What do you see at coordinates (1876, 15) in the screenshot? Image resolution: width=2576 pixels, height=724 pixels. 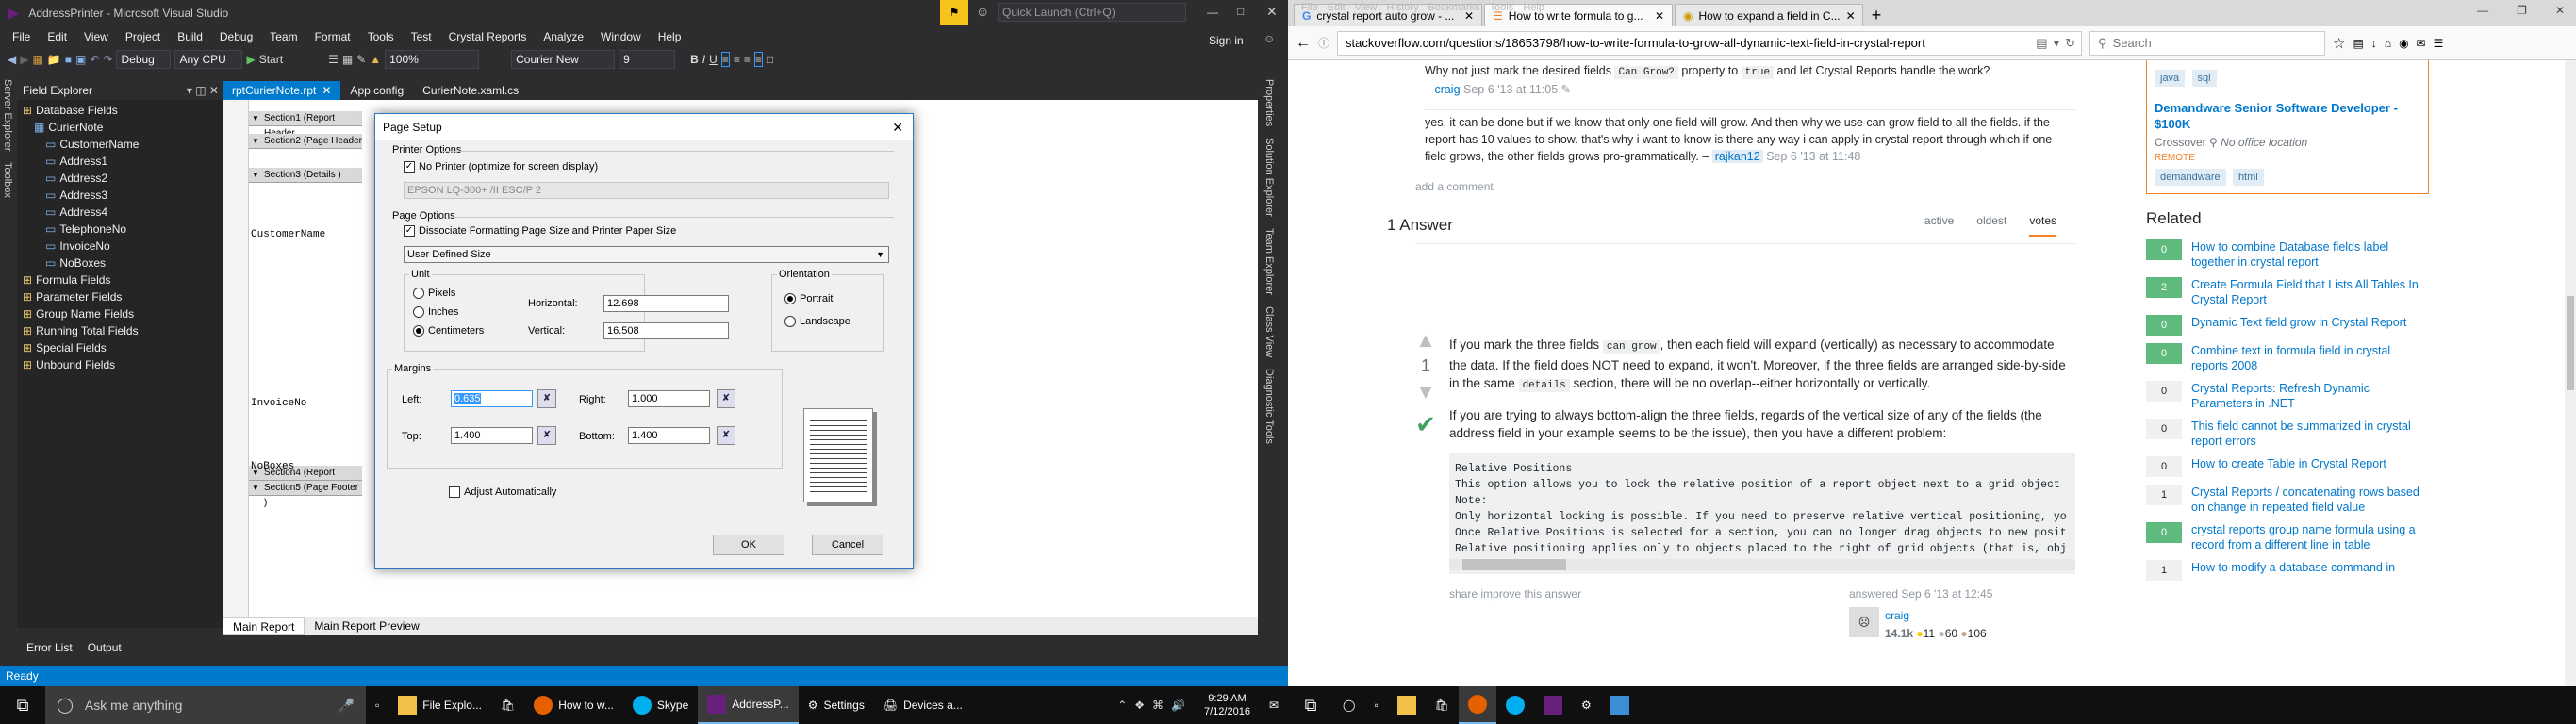 I see `new-tab-button: +` at bounding box center [1876, 15].